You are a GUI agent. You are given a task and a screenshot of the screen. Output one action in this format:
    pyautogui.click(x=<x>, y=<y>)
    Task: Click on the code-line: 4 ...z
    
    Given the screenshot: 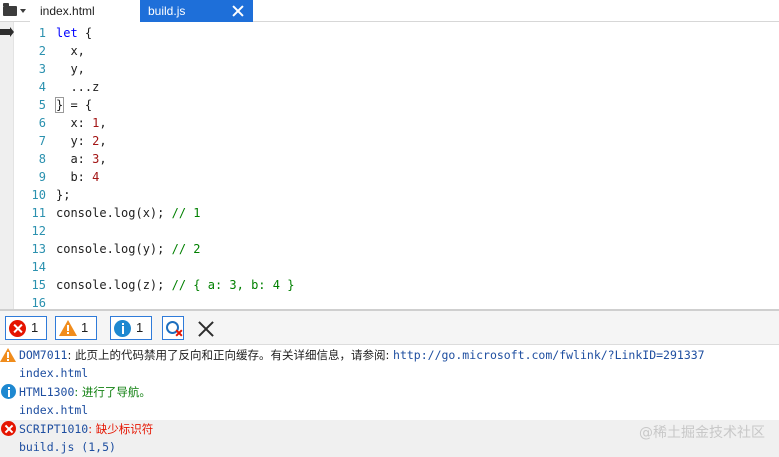 What is the action you would take?
    pyautogui.click(x=57, y=87)
    